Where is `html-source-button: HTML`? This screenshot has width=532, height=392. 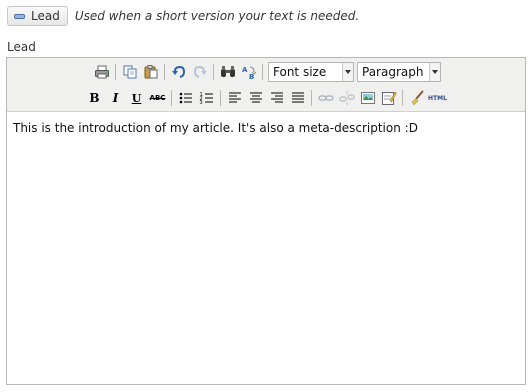 html-source-button: HTML is located at coordinates (437, 98).